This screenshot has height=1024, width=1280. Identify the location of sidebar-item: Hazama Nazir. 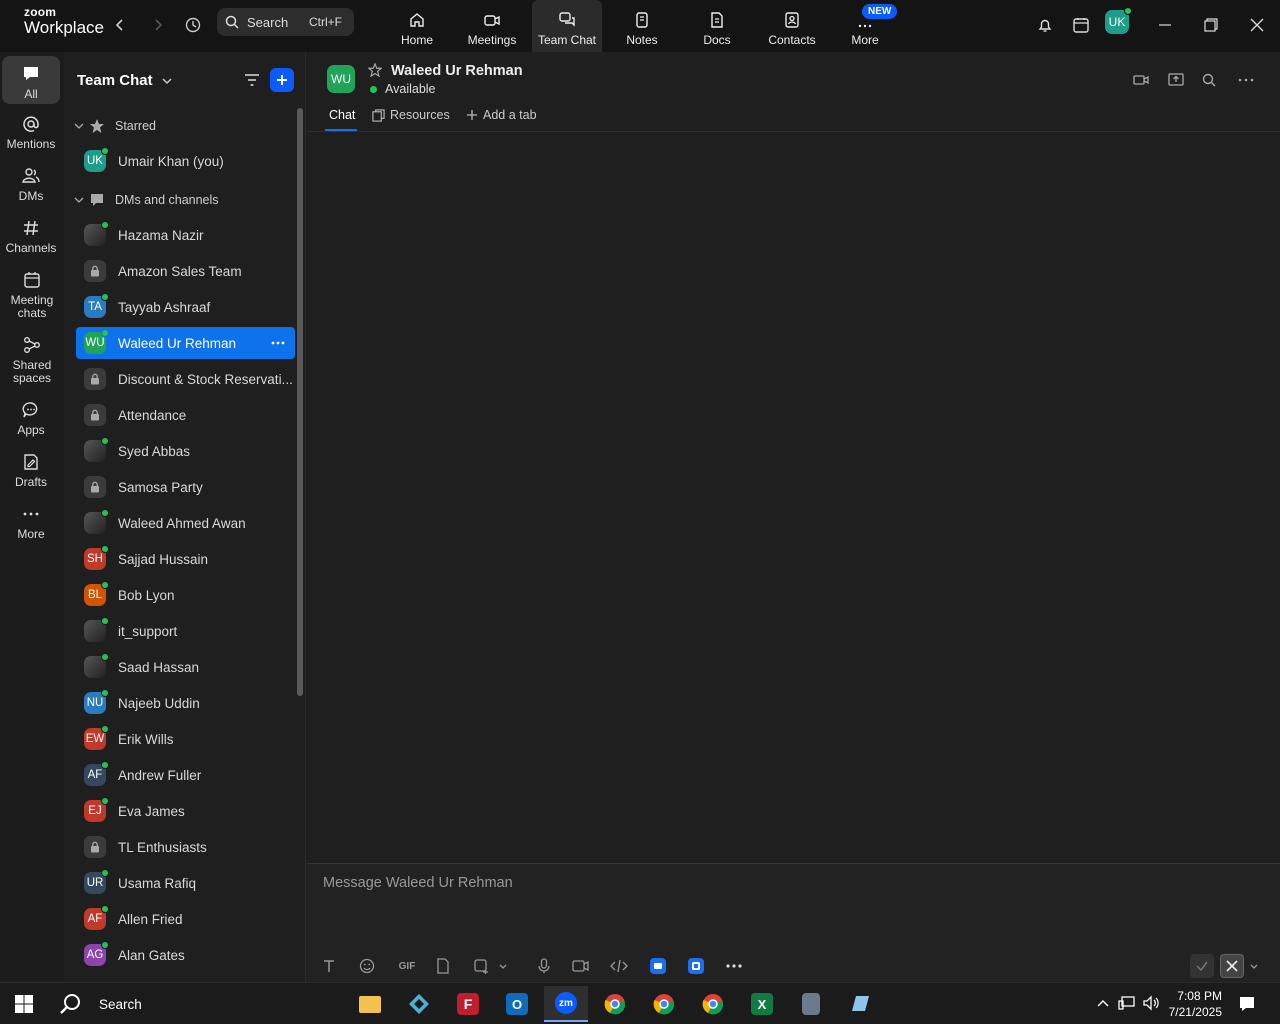
(185, 235).